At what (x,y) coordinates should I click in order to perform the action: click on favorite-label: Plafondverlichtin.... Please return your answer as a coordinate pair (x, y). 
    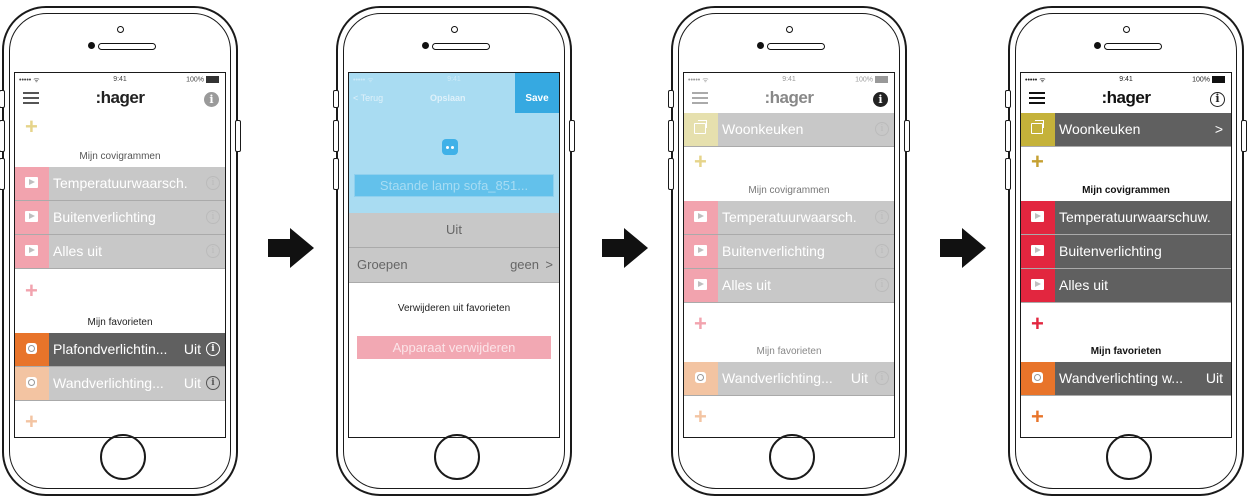
    Looking at the image, I should click on (110, 349).